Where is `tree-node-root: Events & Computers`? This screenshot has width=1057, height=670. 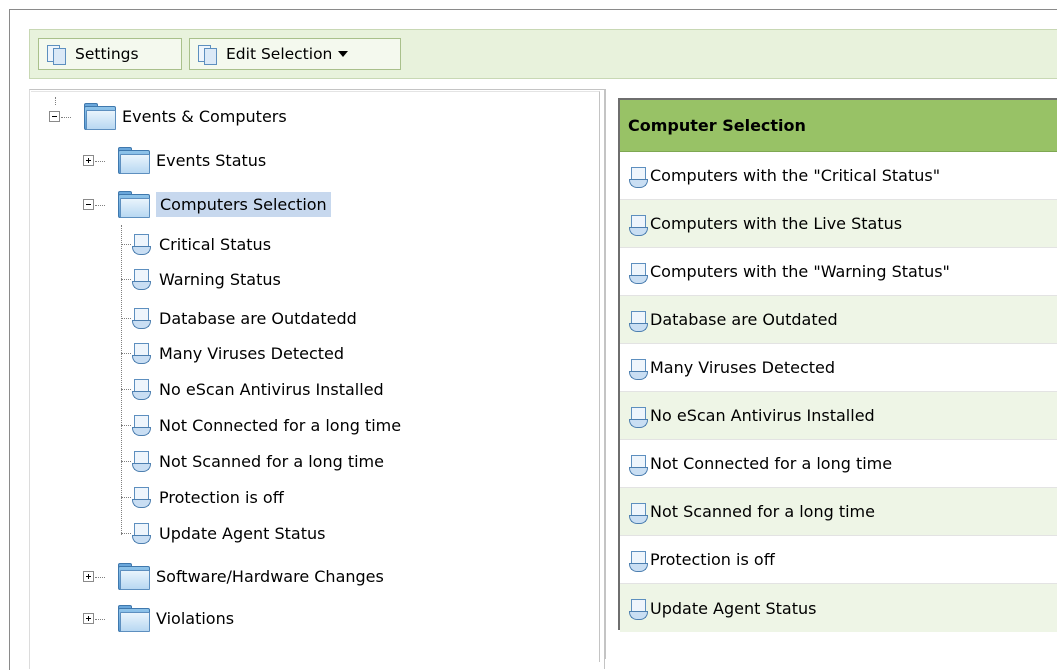 tree-node-root: Events & Computers is located at coordinates (168, 116).